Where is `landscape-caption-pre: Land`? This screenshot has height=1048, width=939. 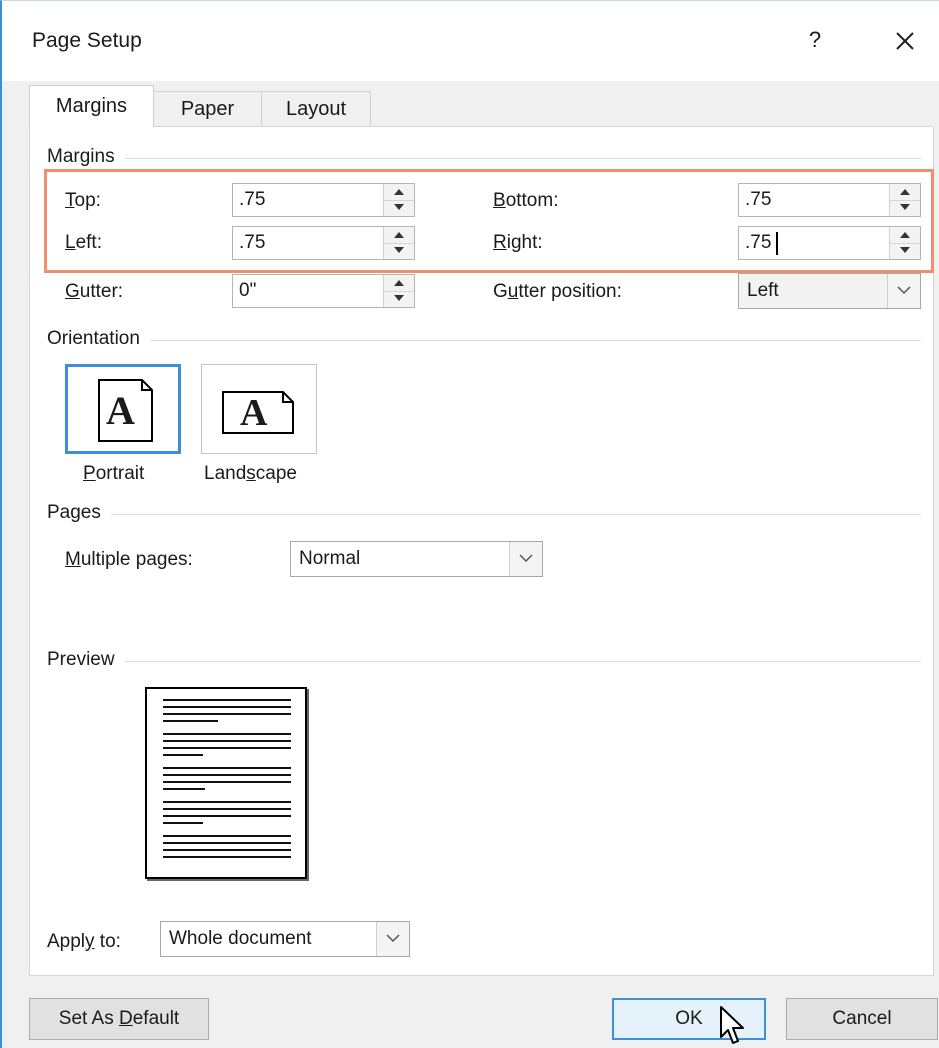
landscape-caption-pre: Land is located at coordinates (225, 473).